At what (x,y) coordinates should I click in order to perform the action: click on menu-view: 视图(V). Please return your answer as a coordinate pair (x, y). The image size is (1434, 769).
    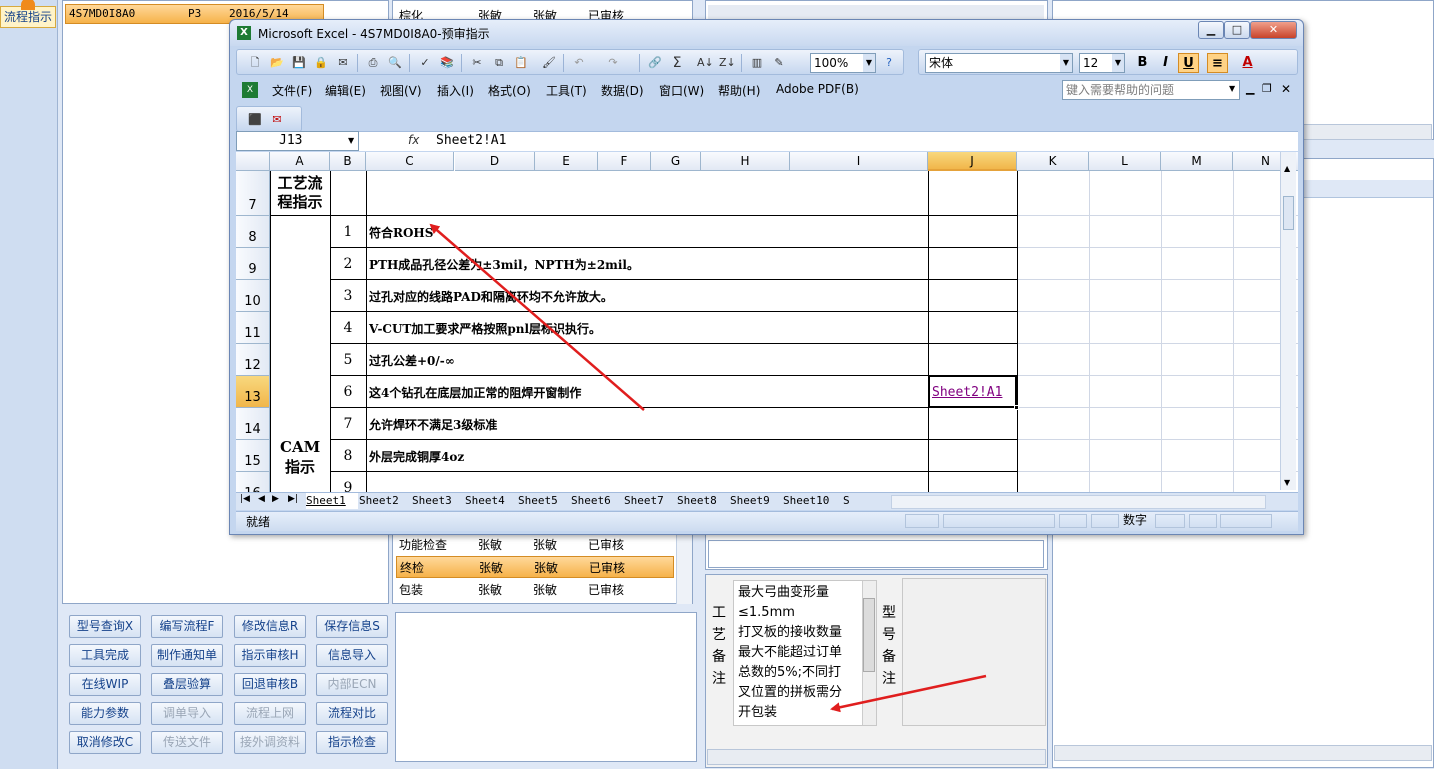
    Looking at the image, I should click on (401, 90).